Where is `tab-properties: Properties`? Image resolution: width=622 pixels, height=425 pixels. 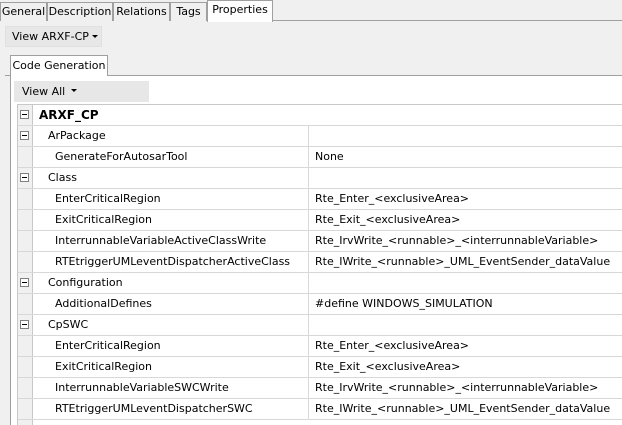 tab-properties: Properties is located at coordinates (240, 11).